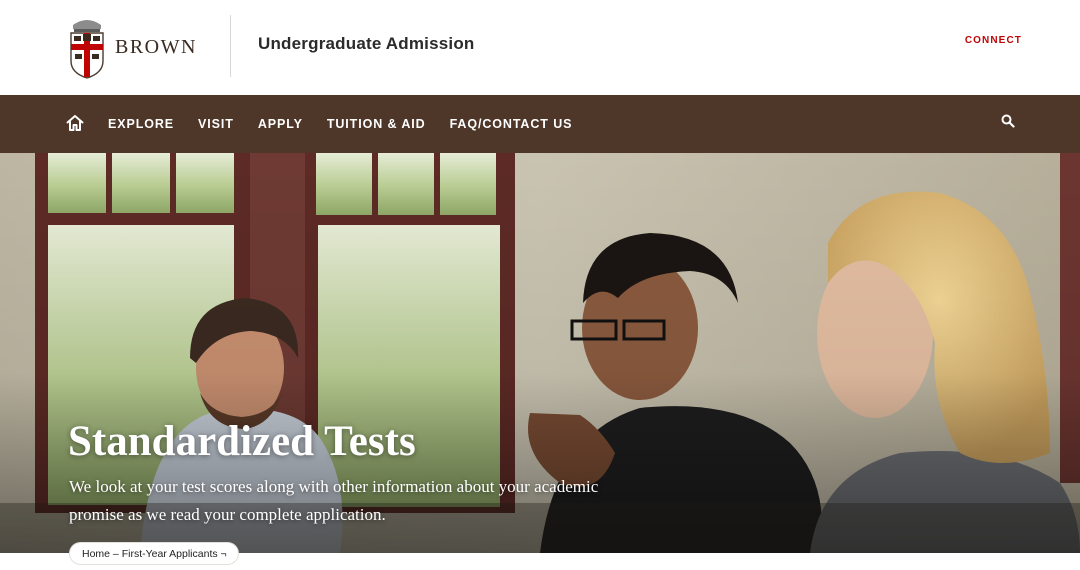  Describe the element at coordinates (280, 124) in the screenshot. I see `nav-item-apply: APPLY` at that location.